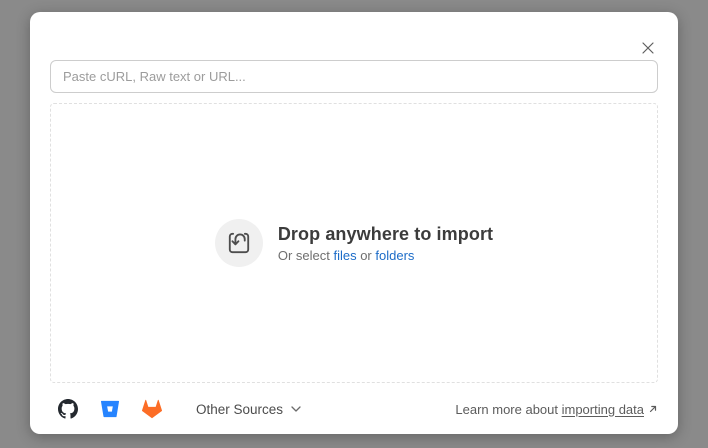  I want to click on other-sources-label: Other Sources, so click(240, 409).